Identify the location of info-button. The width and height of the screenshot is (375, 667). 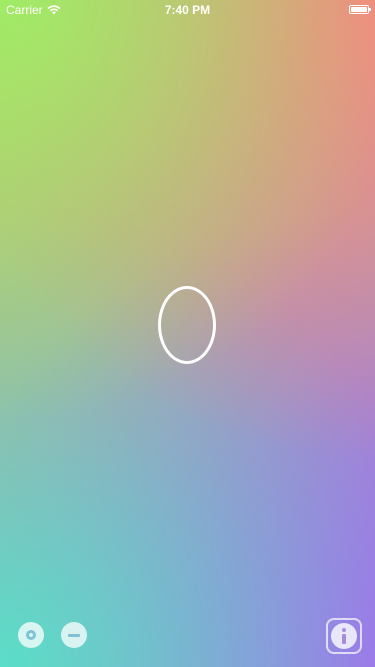
(344, 636).